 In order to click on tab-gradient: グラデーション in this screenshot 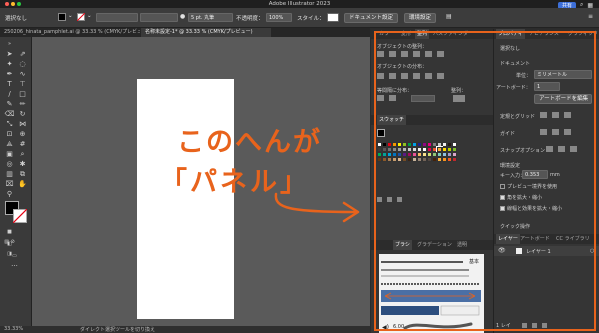, I will do `click(434, 245)`.